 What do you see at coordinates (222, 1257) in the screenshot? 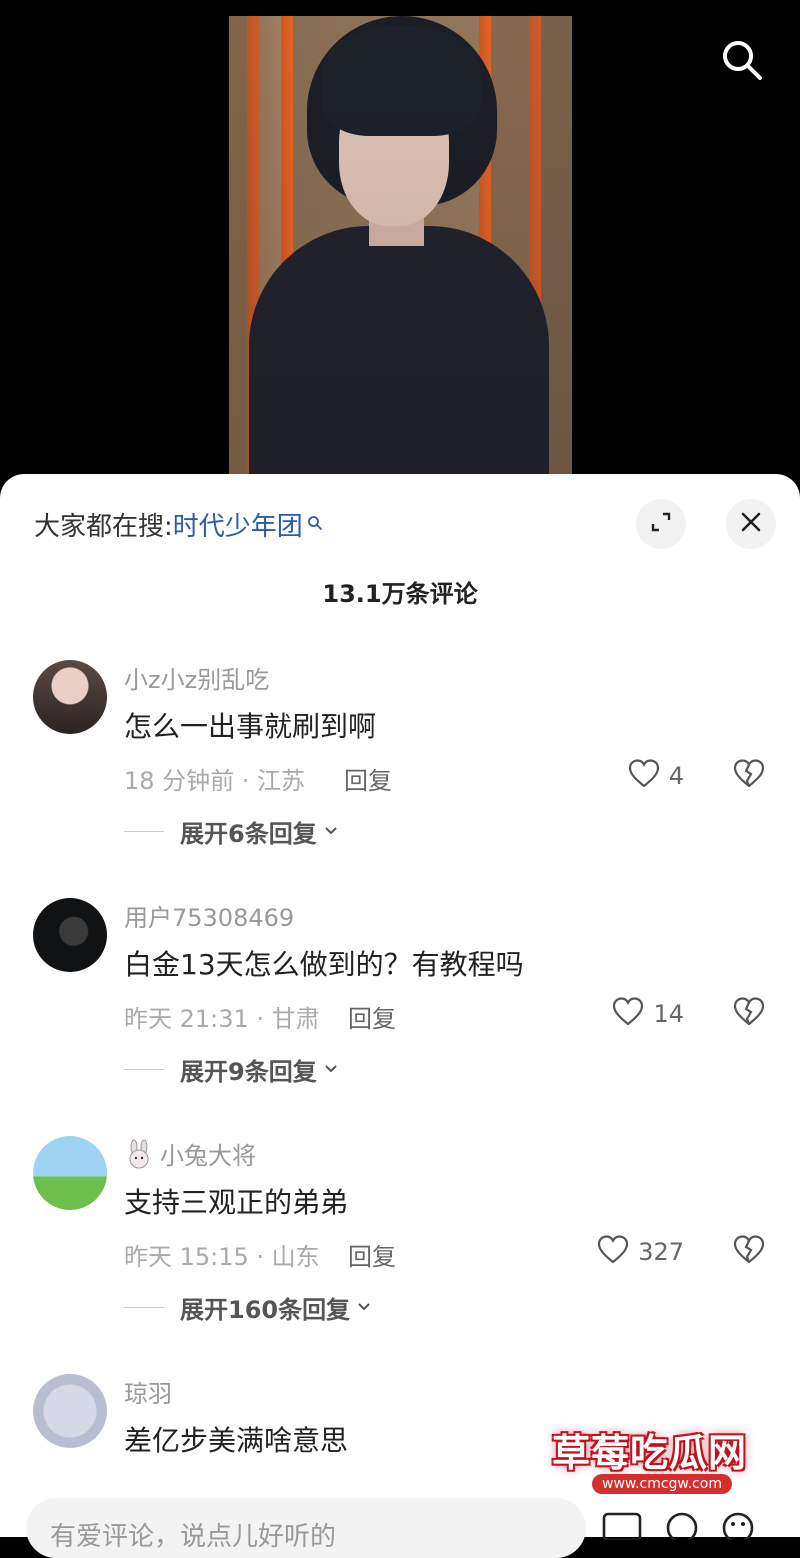
I see `comment-meta: 昨天 15:15 · 山东` at bounding box center [222, 1257].